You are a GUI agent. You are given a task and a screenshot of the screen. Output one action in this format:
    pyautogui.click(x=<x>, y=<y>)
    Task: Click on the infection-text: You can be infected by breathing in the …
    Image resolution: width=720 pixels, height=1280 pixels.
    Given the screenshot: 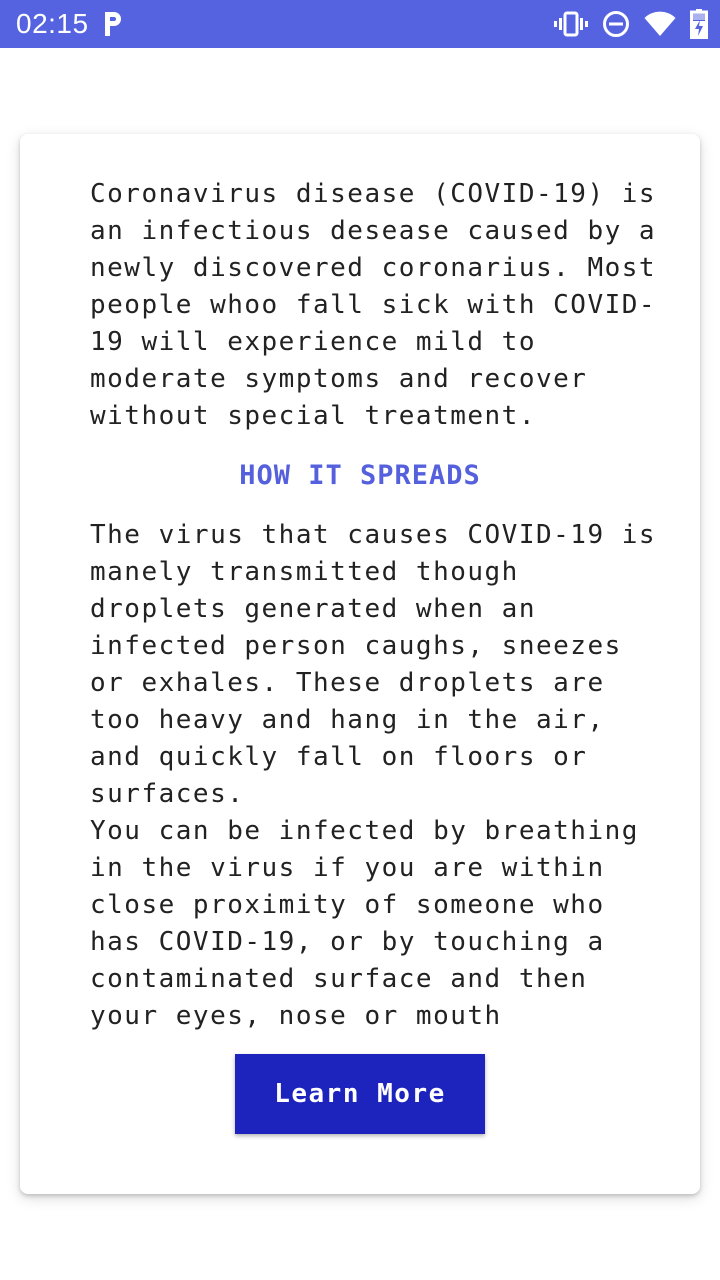 What is the action you would take?
    pyautogui.click(x=373, y=923)
    